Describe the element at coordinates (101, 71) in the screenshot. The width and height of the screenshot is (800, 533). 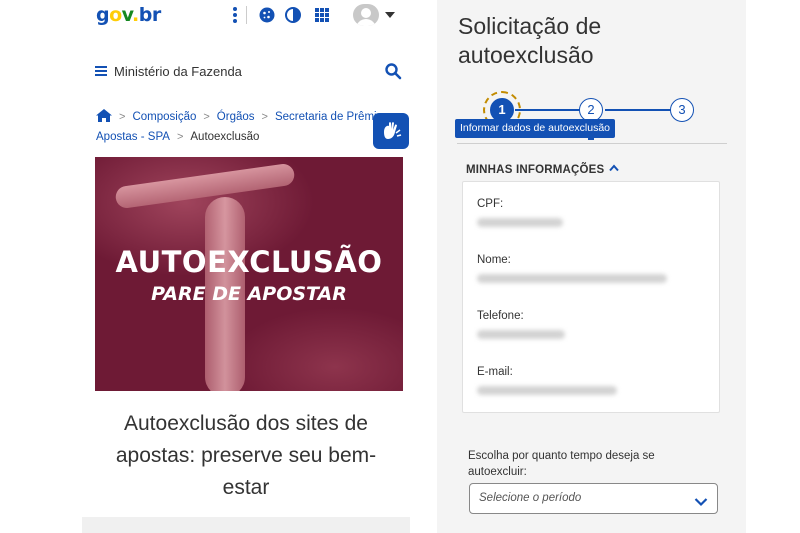
I see `hamburger-menu-icon` at that location.